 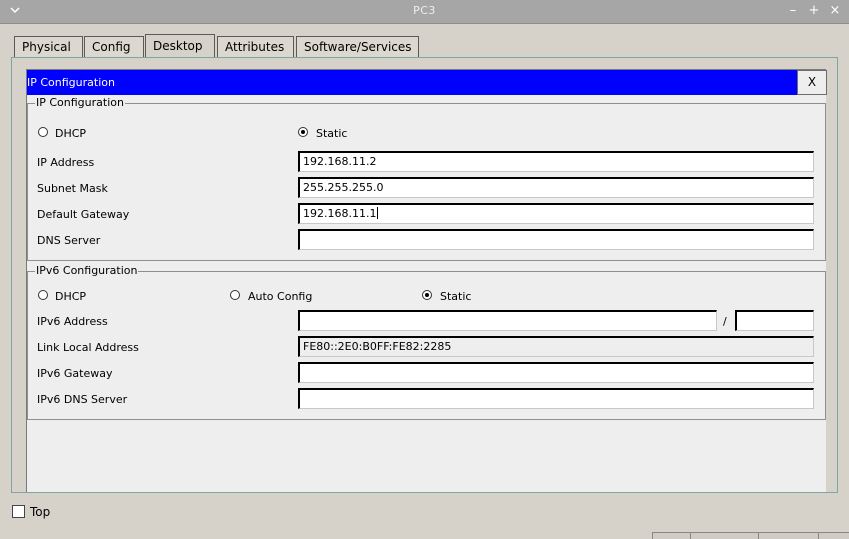 I want to click on ipv6-address-field, so click(x=507, y=320).